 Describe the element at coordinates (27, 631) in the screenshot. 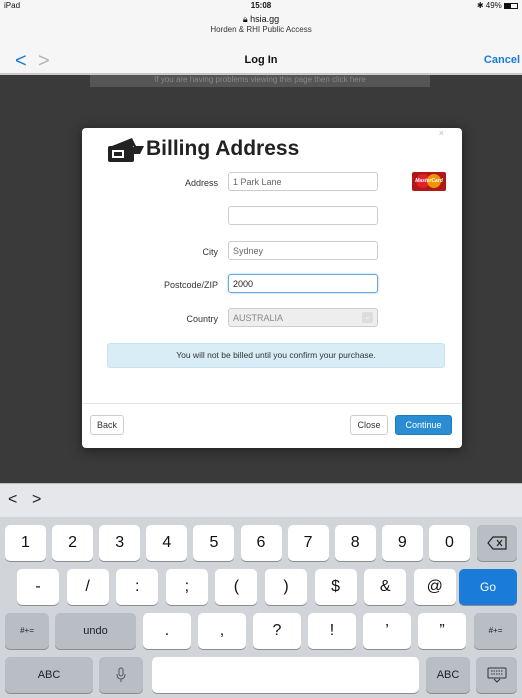

I see `shift-symbols-left-key: #+=` at that location.